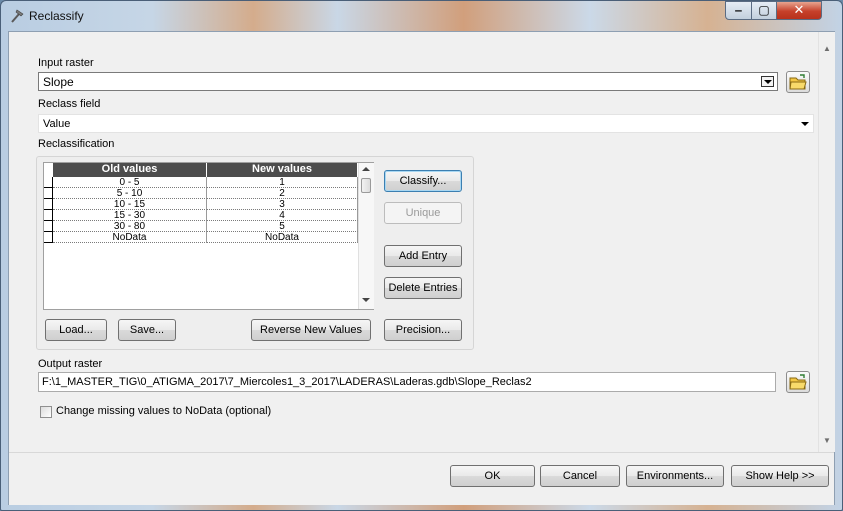 The width and height of the screenshot is (843, 511). I want to click on new-value-cell: 4, so click(282, 215).